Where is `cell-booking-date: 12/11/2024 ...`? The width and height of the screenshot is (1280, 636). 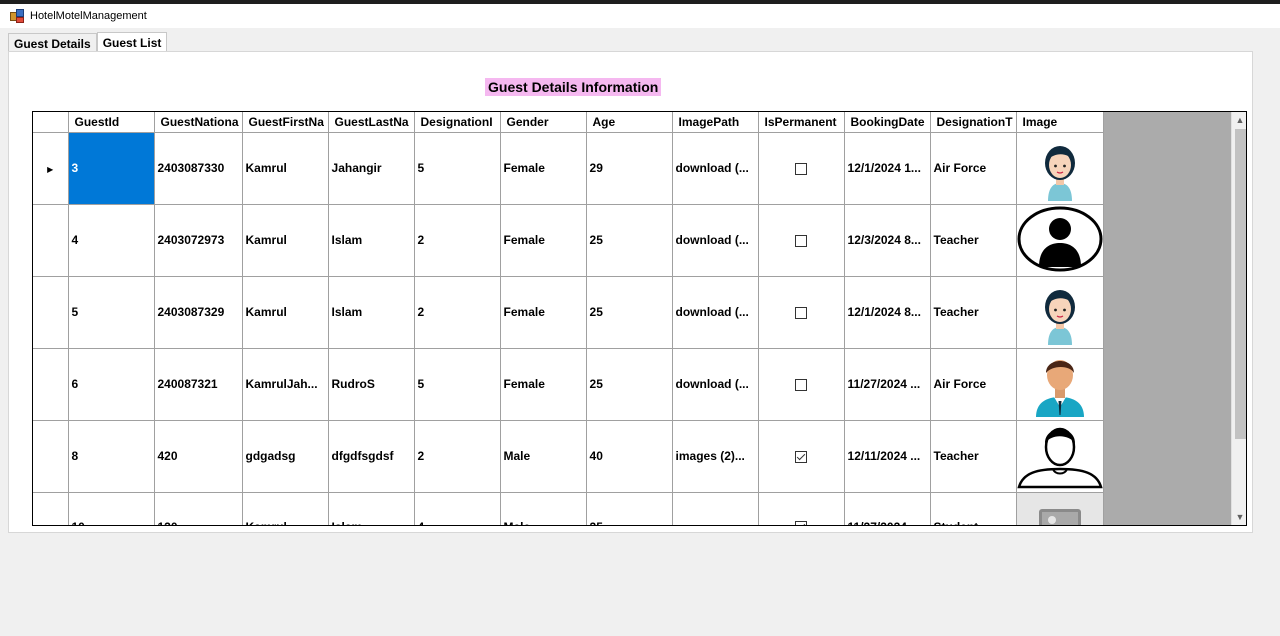
cell-booking-date: 12/11/2024 ... is located at coordinates (887, 456).